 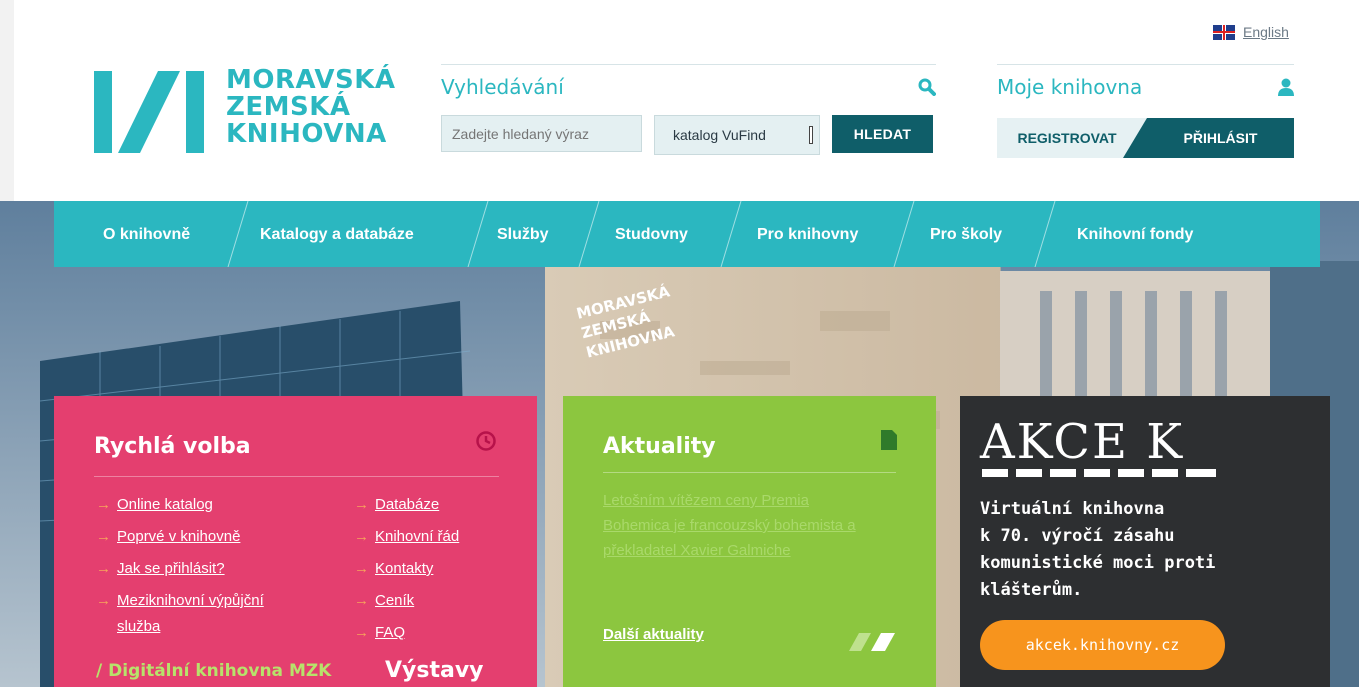 I want to click on language-switch: English, so click(x=1251, y=32).